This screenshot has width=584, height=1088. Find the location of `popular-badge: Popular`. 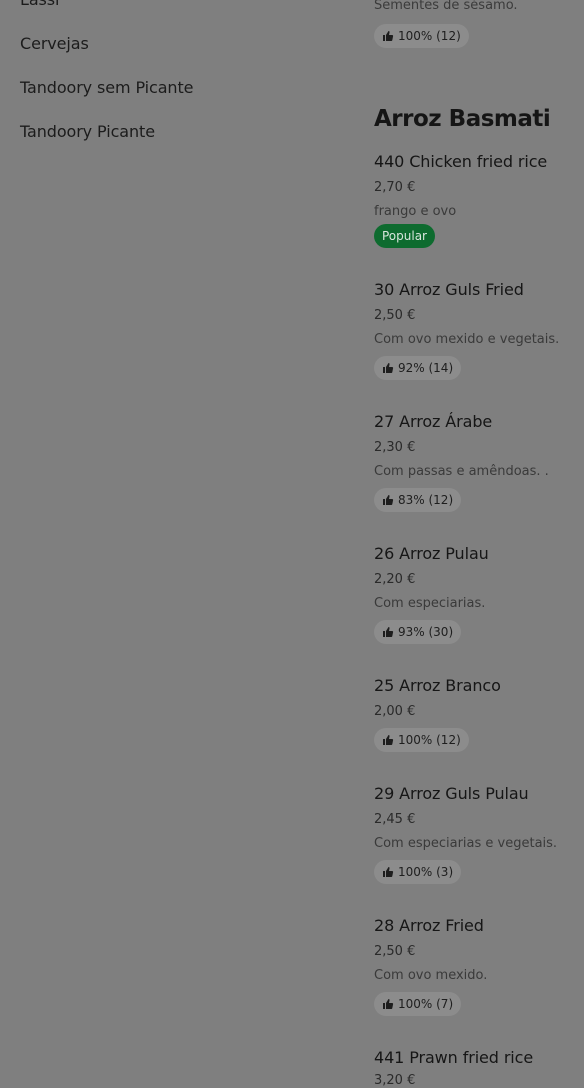

popular-badge: Popular is located at coordinates (404, 236).